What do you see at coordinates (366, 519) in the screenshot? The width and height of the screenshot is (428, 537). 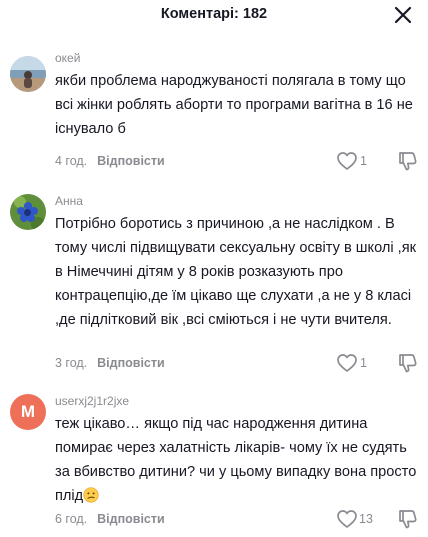 I see `like-count: 13` at bounding box center [366, 519].